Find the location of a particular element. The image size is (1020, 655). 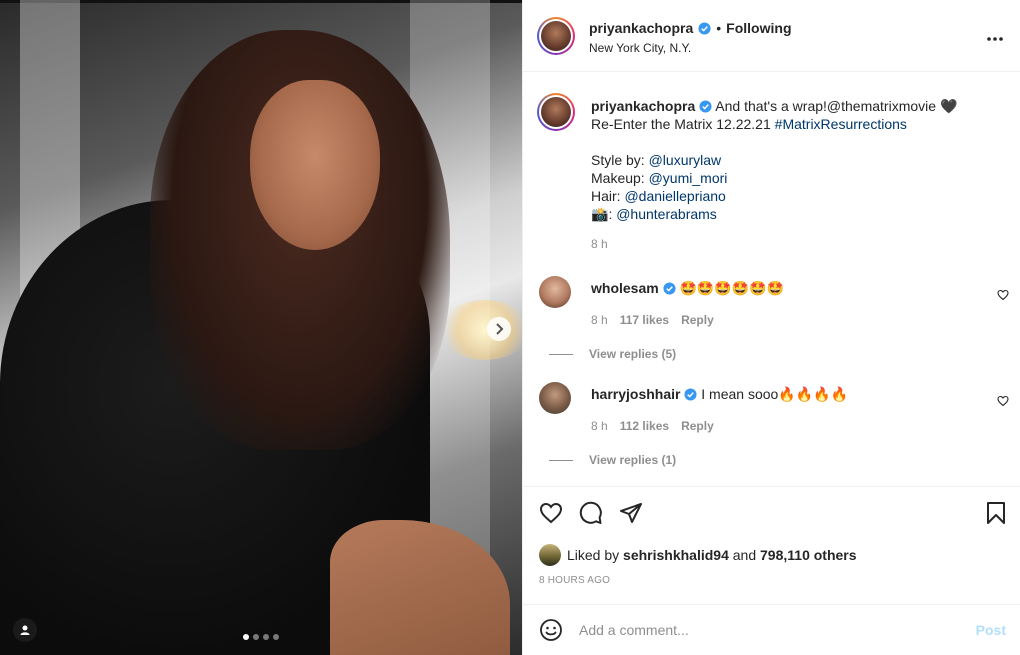

camera-emoji: 📸 is located at coordinates (600, 214).